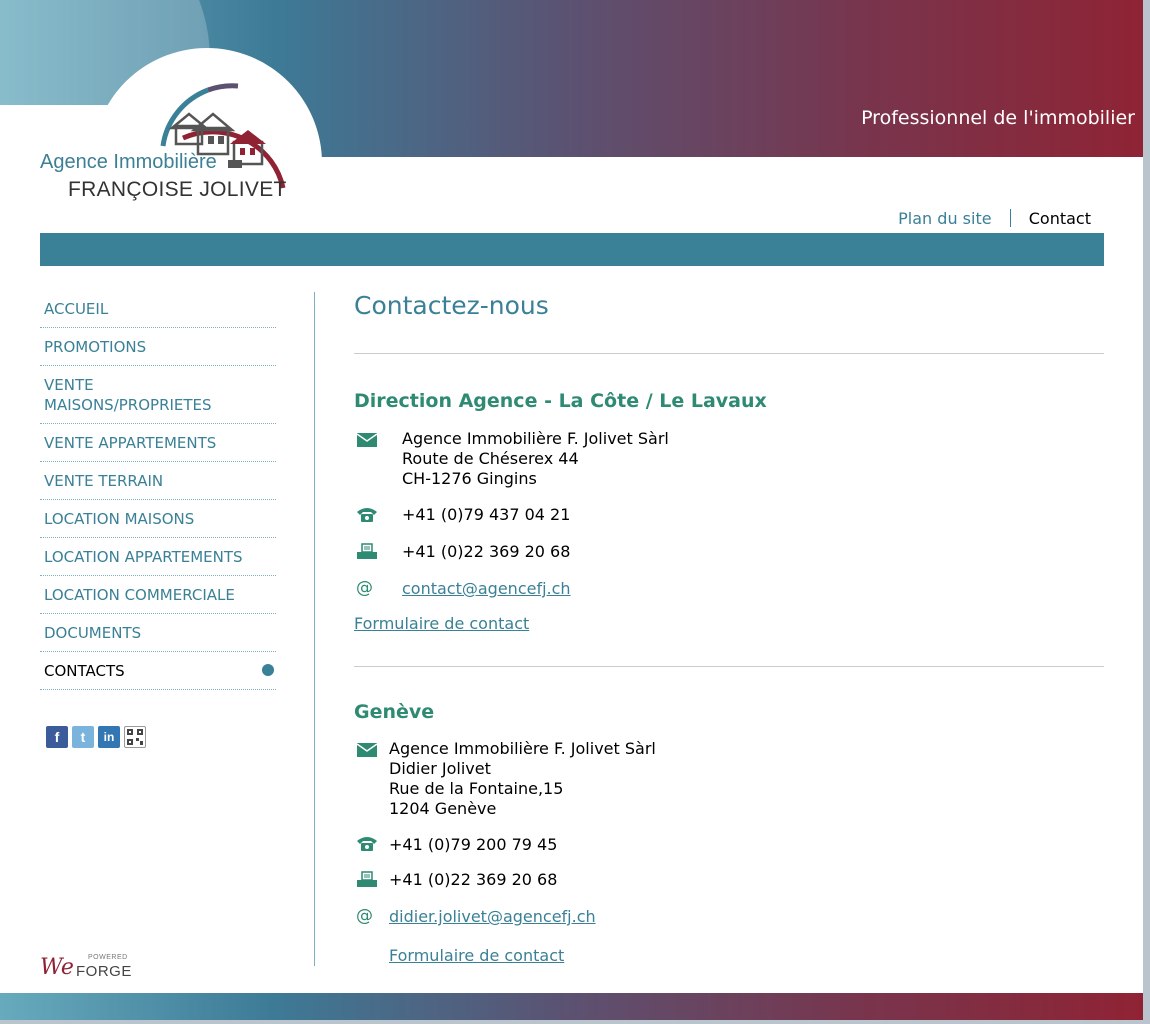 Image resolution: width=1150 pixels, height=1024 pixels. I want to click on sidebar-item-accueil: ACCUEIL, so click(158, 309).